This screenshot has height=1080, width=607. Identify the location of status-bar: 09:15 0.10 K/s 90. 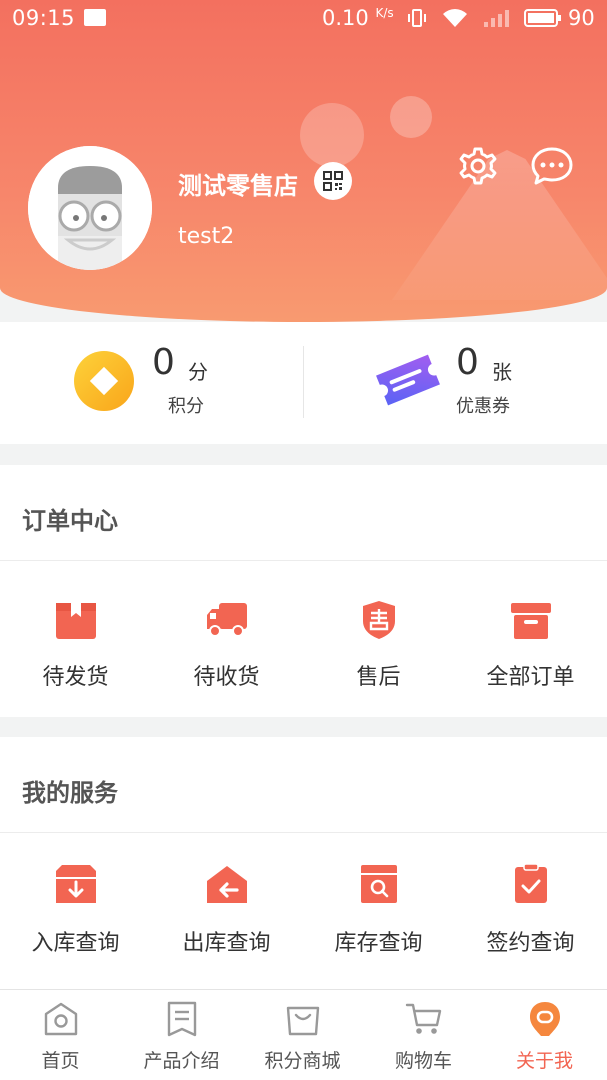
(303, 19).